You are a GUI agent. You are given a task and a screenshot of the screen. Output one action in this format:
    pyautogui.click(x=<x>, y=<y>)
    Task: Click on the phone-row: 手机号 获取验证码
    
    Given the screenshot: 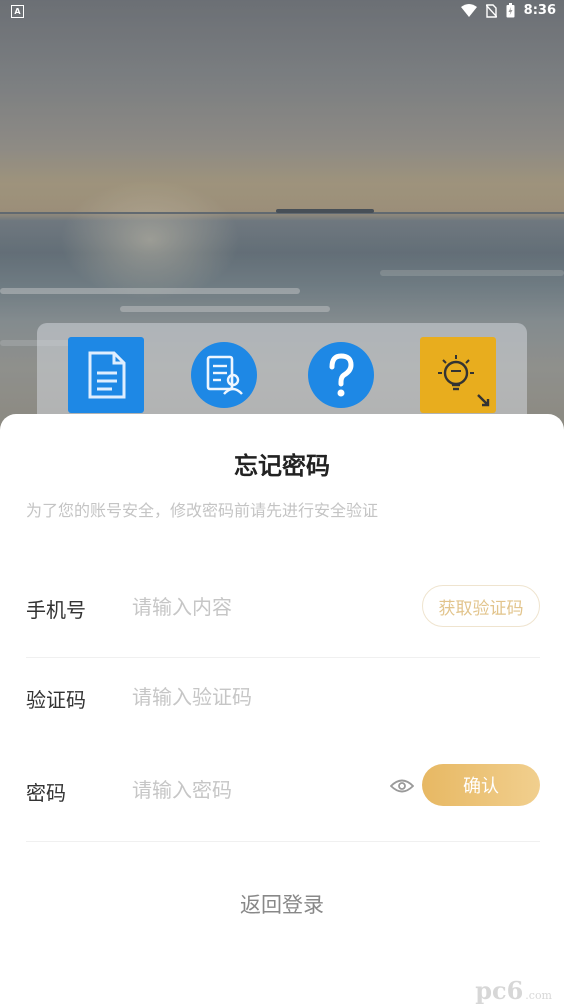 What is the action you would take?
    pyautogui.click(x=283, y=607)
    